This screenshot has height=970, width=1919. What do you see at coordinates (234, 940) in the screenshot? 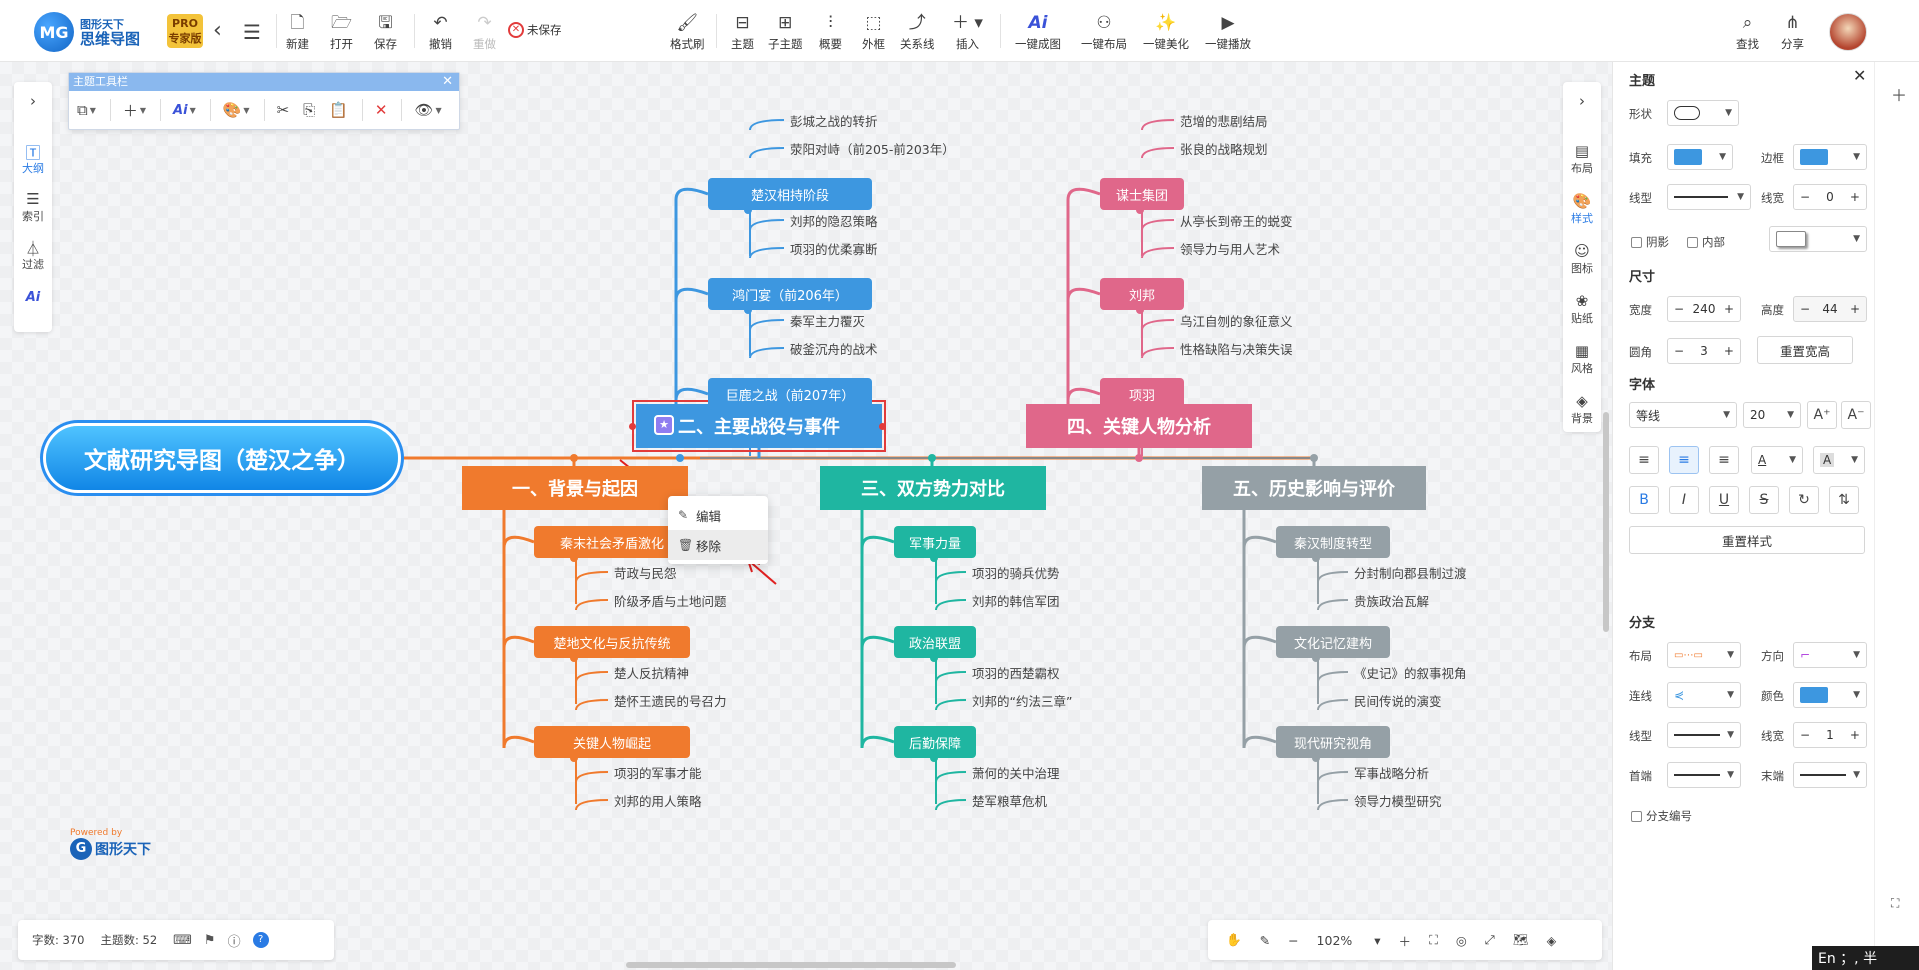
I see `info-icon: ⓘ` at bounding box center [234, 940].